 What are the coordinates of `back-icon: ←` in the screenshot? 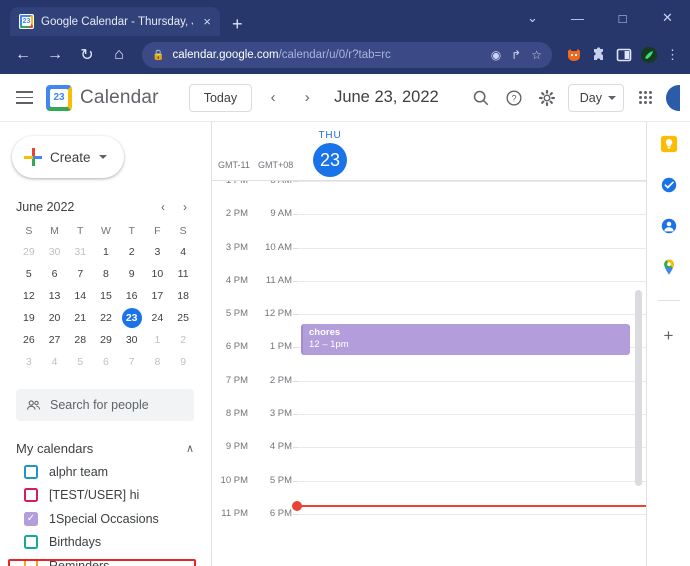 It's located at (23, 55).